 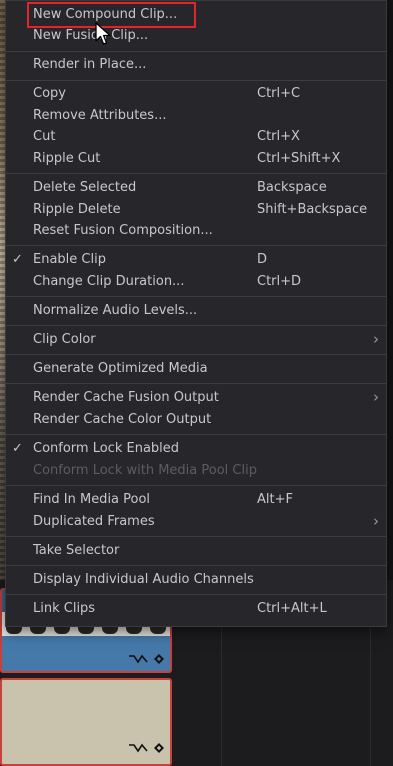 I want to click on menu-item-label: Duplicated Frames, so click(x=94, y=521).